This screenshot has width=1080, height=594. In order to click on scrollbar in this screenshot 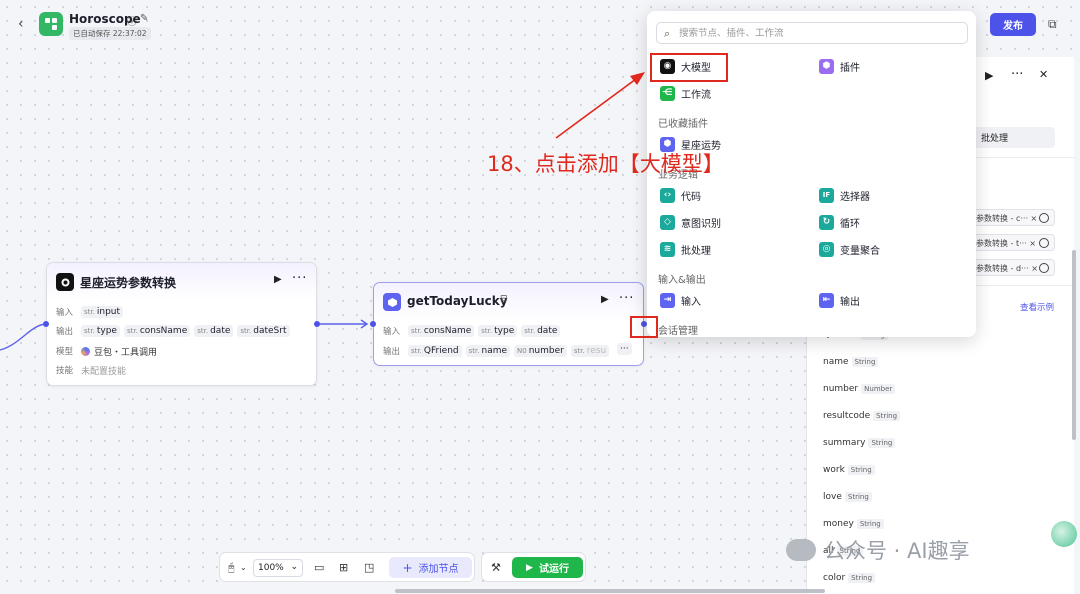, I will do `click(610, 591)`.